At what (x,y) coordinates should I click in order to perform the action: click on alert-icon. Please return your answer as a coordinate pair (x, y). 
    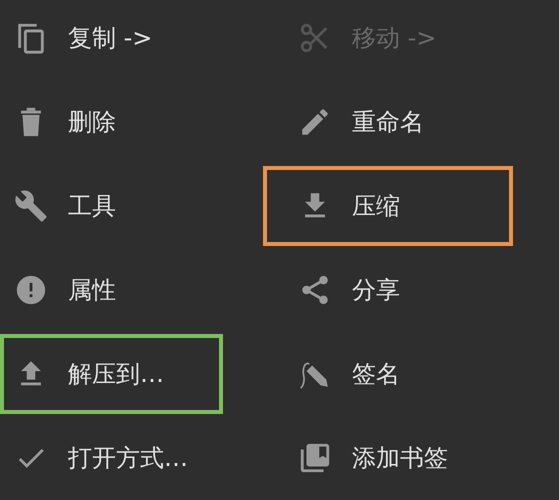
    Looking at the image, I should click on (31, 290).